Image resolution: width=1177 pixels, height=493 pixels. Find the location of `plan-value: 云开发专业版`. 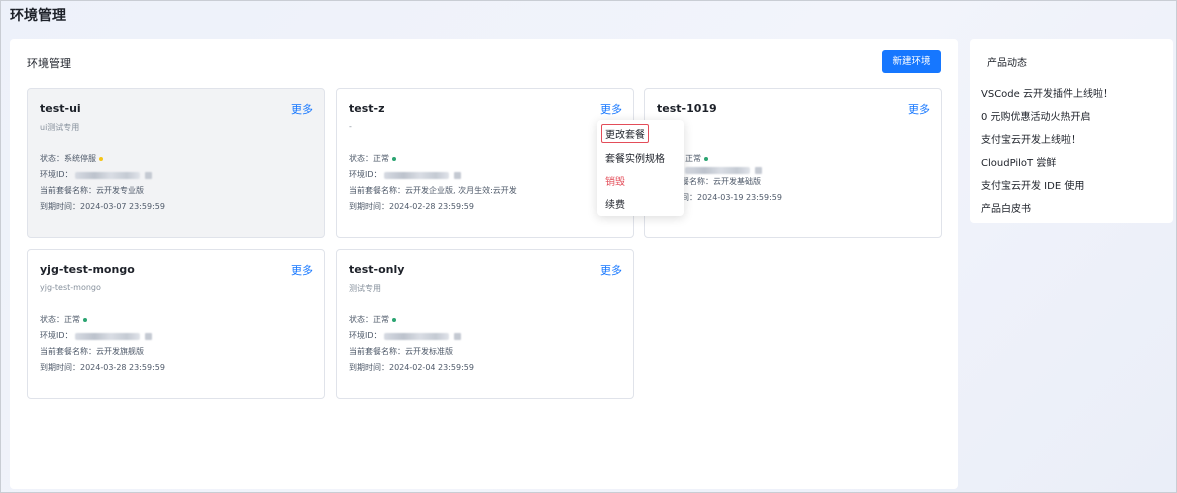

plan-value: 云开发专业版 is located at coordinates (120, 190).